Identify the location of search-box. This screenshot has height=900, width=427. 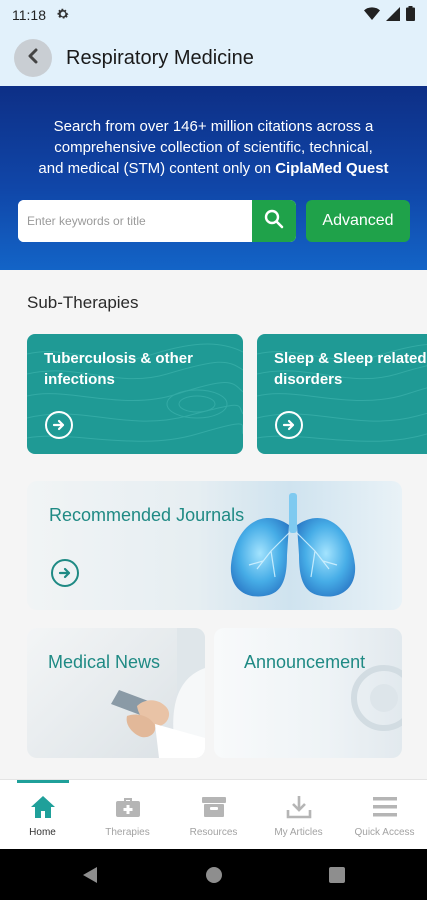
(157, 221).